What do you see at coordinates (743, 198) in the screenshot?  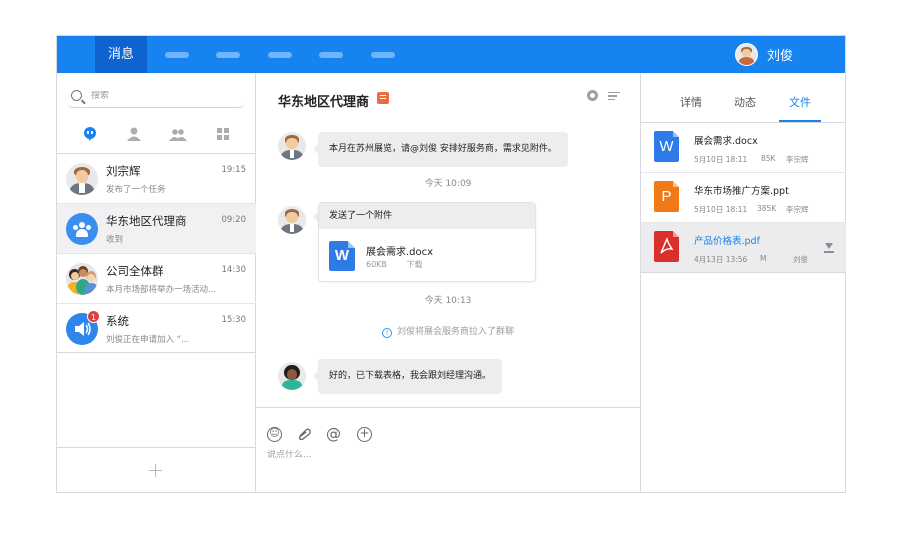 I see `file-row: P 华东市场推广方案.ppt 5月10日 18:11 385K 李宗辉` at bounding box center [743, 198].